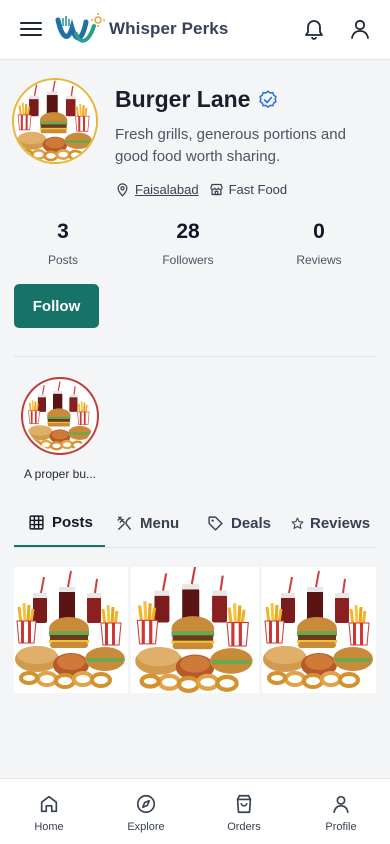 Image resolution: width=390 pixels, height=844 pixels. What do you see at coordinates (244, 804) in the screenshot?
I see `shopping-bag-icon` at bounding box center [244, 804].